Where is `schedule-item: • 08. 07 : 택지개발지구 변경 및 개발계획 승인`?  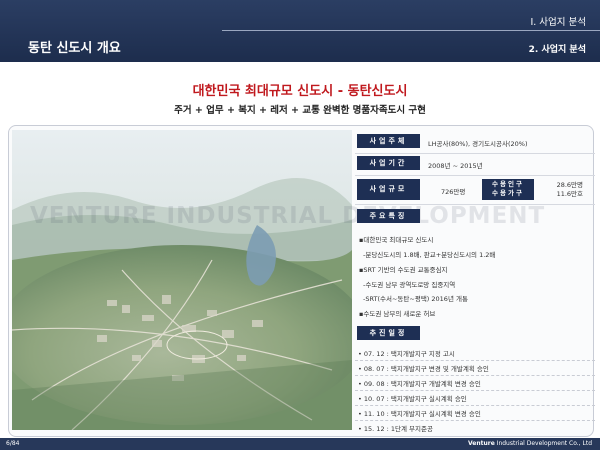
schedule-item: • 08. 07 : 택지개발지구 변경 및 개발계획 승인 is located at coordinates (423, 369).